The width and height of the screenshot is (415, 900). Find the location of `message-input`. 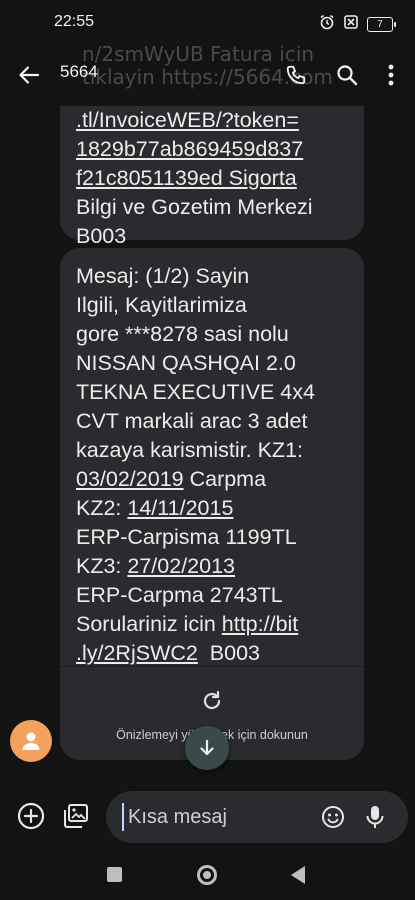

message-input is located at coordinates (217, 817).